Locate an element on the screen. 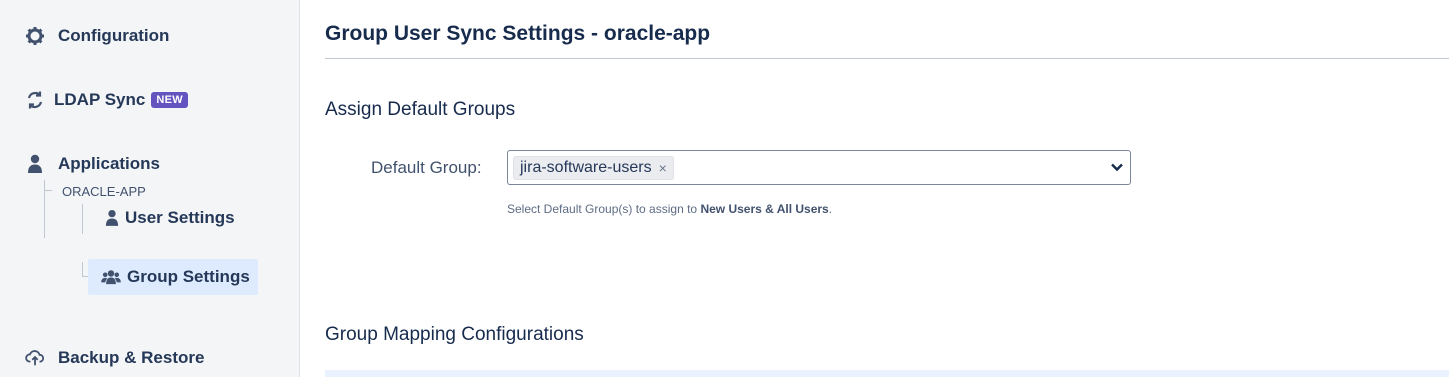 This screenshot has width=1449, height=377. sidebar-item-label: Applications is located at coordinates (109, 163).